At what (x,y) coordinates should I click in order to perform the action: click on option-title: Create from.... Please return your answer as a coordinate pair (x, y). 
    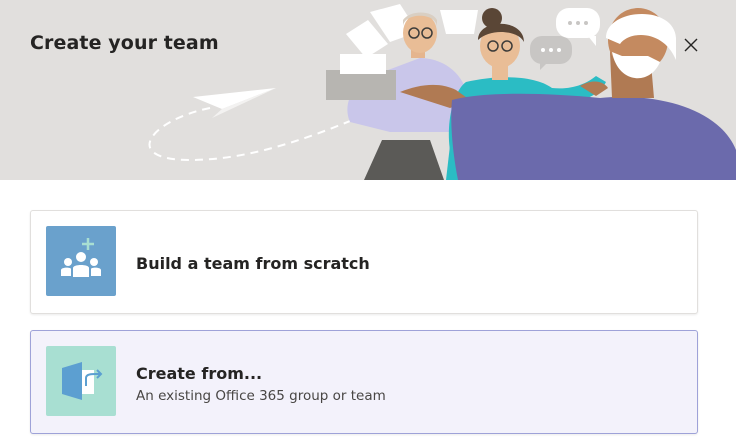
    Looking at the image, I should click on (199, 373).